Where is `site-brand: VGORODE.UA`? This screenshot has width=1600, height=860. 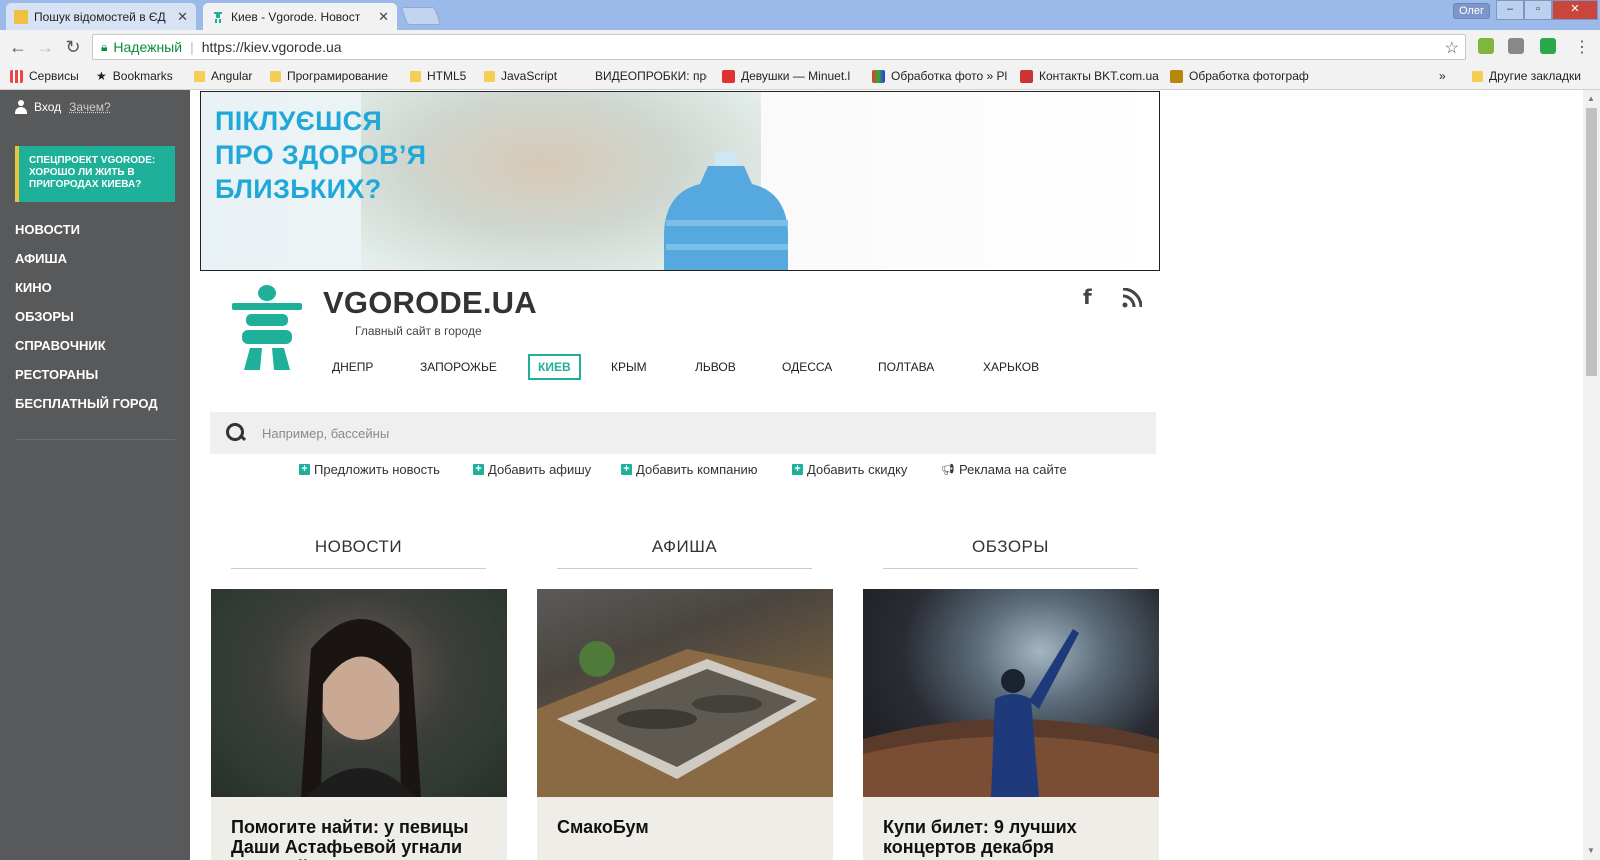
site-brand: VGORODE.UA is located at coordinates (430, 303).